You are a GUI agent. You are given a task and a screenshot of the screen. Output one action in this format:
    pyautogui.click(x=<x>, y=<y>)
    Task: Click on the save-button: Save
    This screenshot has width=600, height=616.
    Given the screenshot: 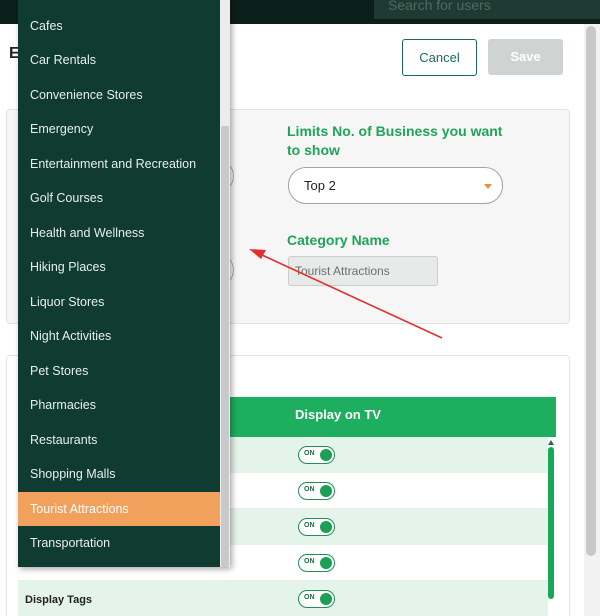 What is the action you would take?
    pyautogui.click(x=525, y=57)
    